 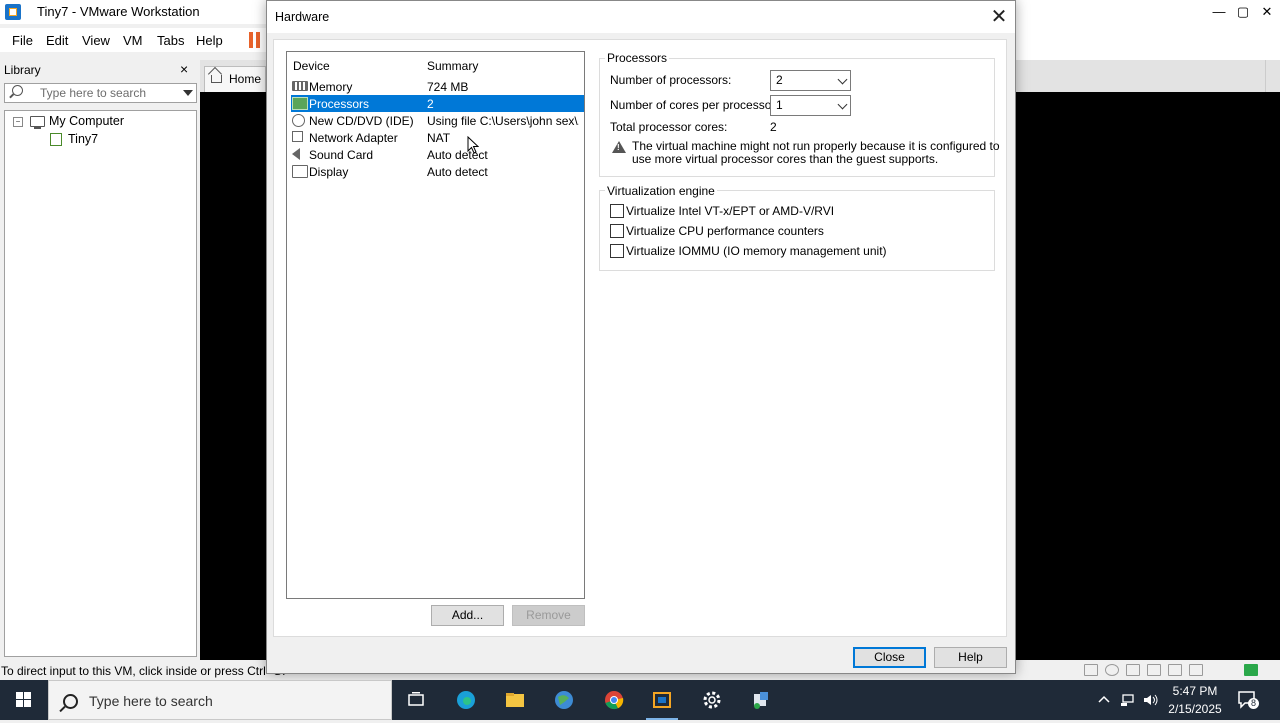 What do you see at coordinates (235, 79) in the screenshot?
I see `tab-home: Home` at bounding box center [235, 79].